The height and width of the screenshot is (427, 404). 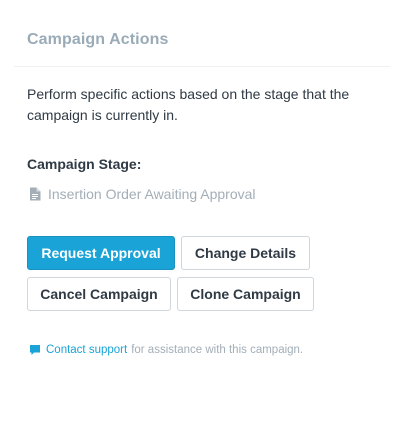 What do you see at coordinates (202, 66) in the screenshot?
I see `header-divider` at bounding box center [202, 66].